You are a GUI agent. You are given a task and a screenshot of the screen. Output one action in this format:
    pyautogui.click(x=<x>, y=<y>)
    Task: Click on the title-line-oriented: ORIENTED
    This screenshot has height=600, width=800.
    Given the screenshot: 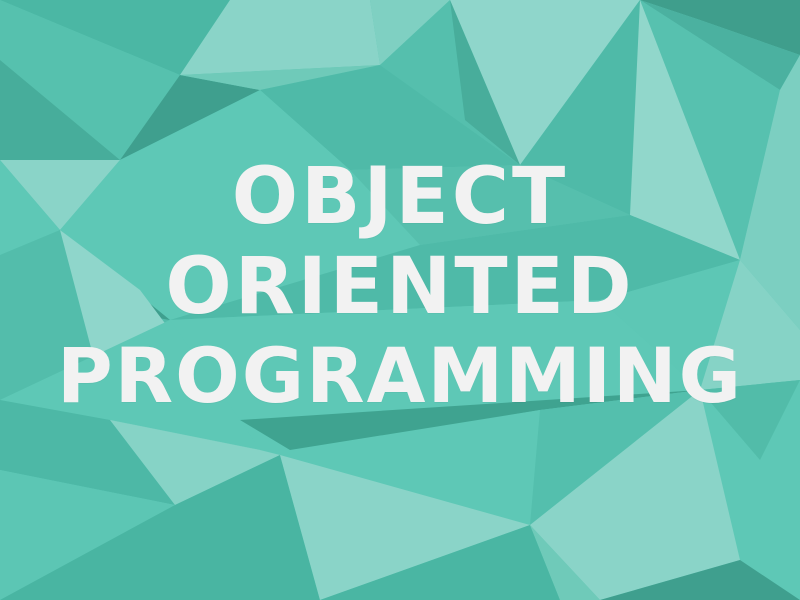 What is the action you would take?
    pyautogui.click(x=400, y=287)
    